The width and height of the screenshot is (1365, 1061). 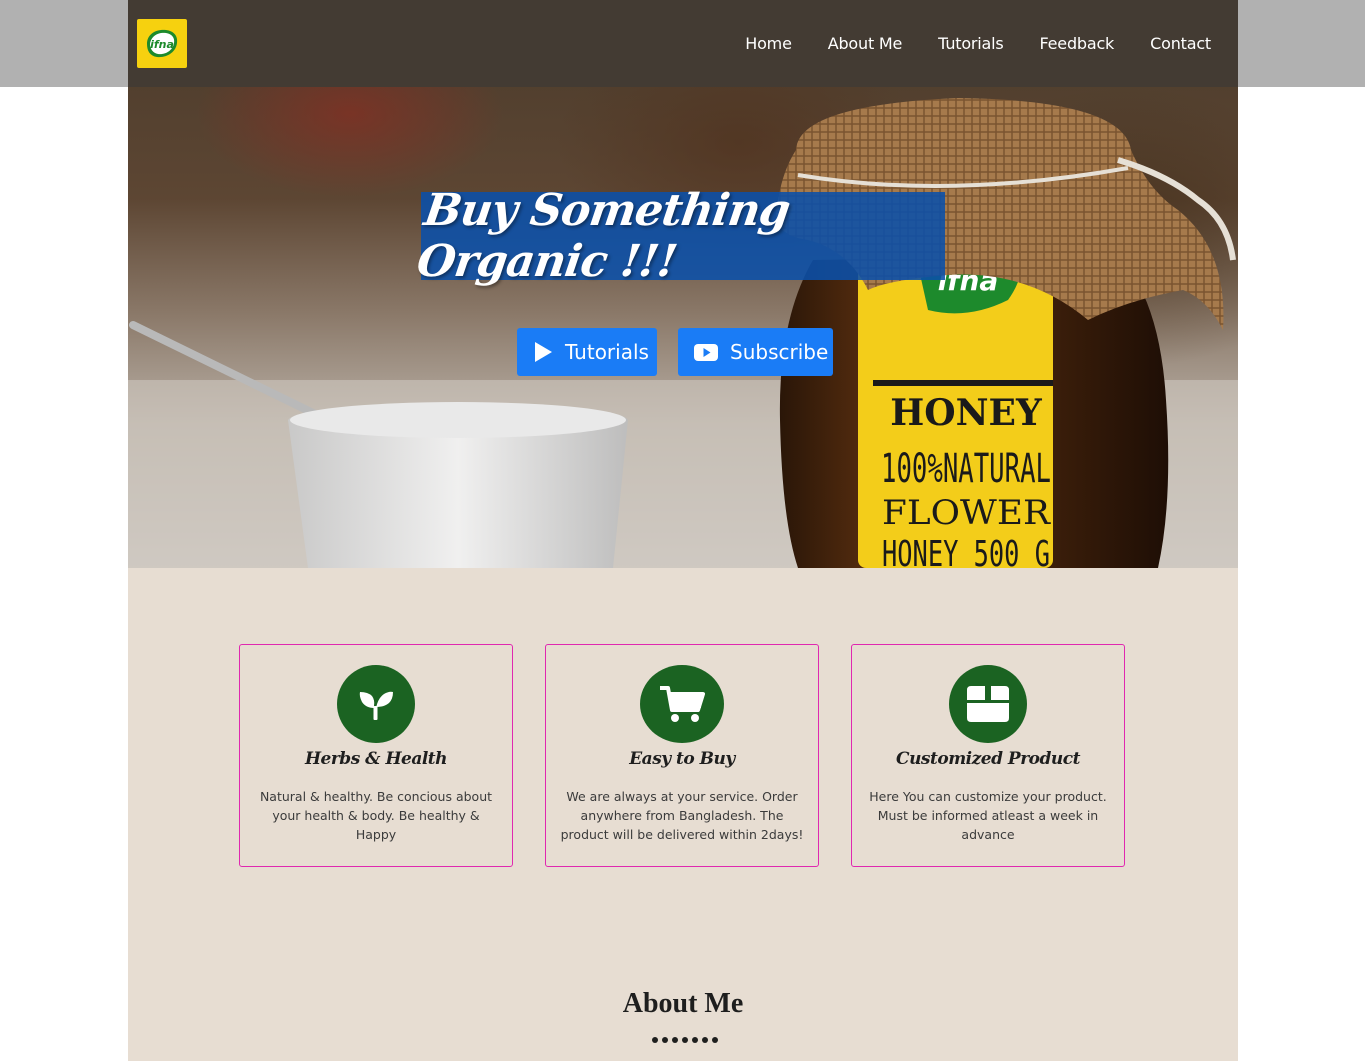 I want to click on svg-text: ifna, so click(x=162, y=44).